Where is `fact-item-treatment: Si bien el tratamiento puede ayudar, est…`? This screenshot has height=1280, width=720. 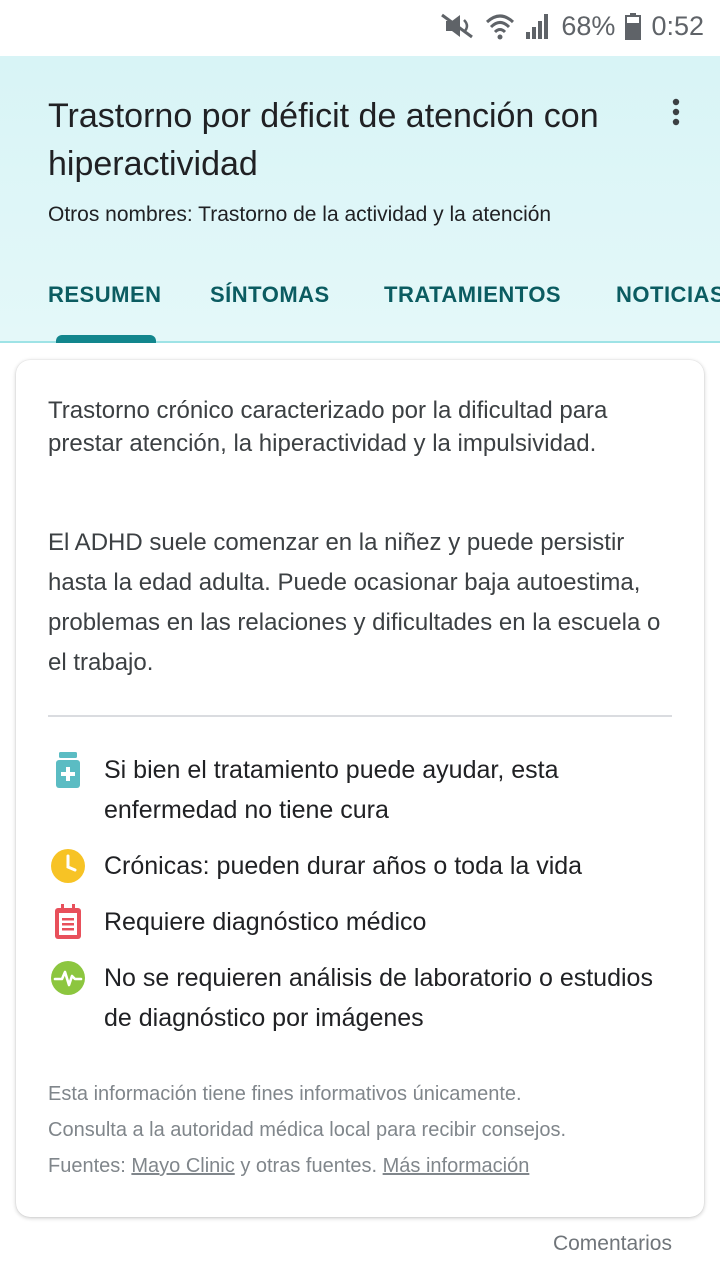 fact-item-treatment: Si bien el tratamiento puede ayudar, est… is located at coordinates (358, 790).